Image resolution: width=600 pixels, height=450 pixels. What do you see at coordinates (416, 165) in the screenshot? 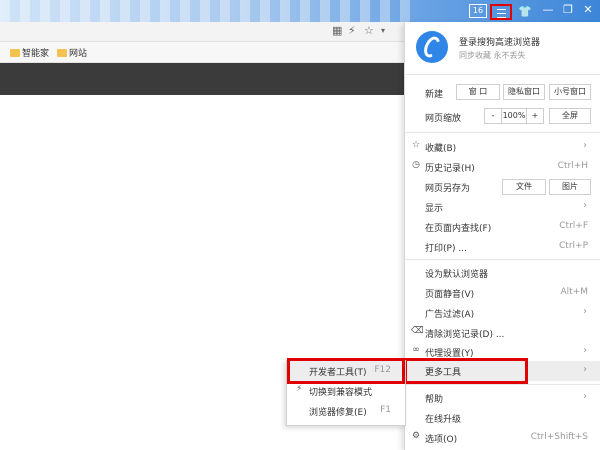
I see `clock-icon: ◷` at bounding box center [416, 165].